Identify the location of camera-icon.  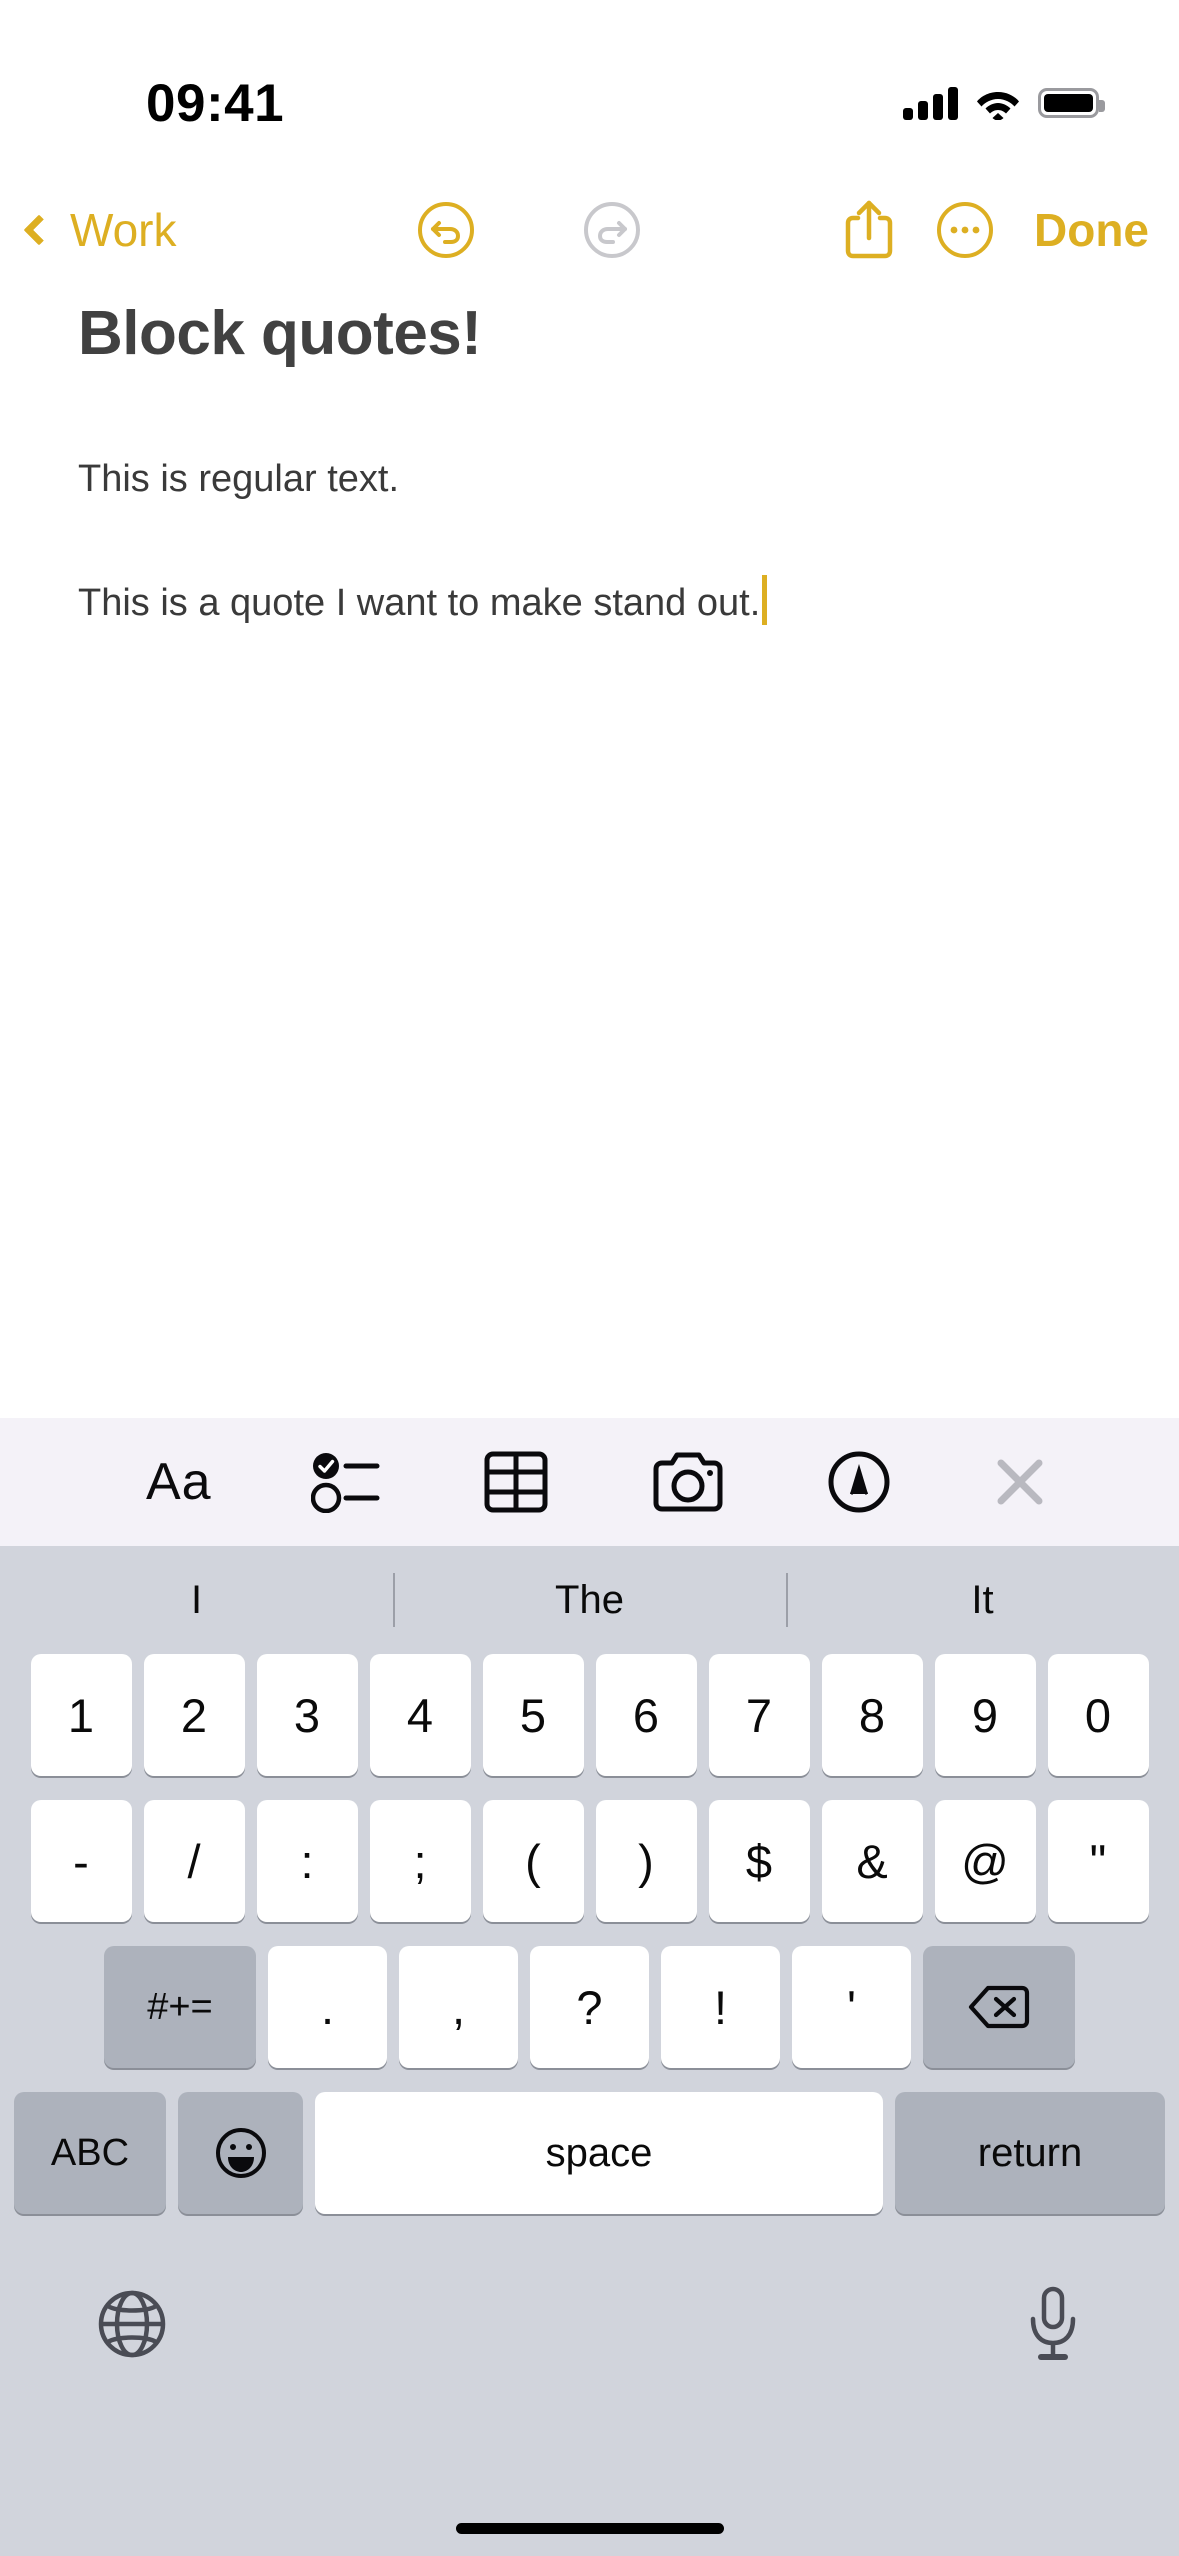
(688, 1482).